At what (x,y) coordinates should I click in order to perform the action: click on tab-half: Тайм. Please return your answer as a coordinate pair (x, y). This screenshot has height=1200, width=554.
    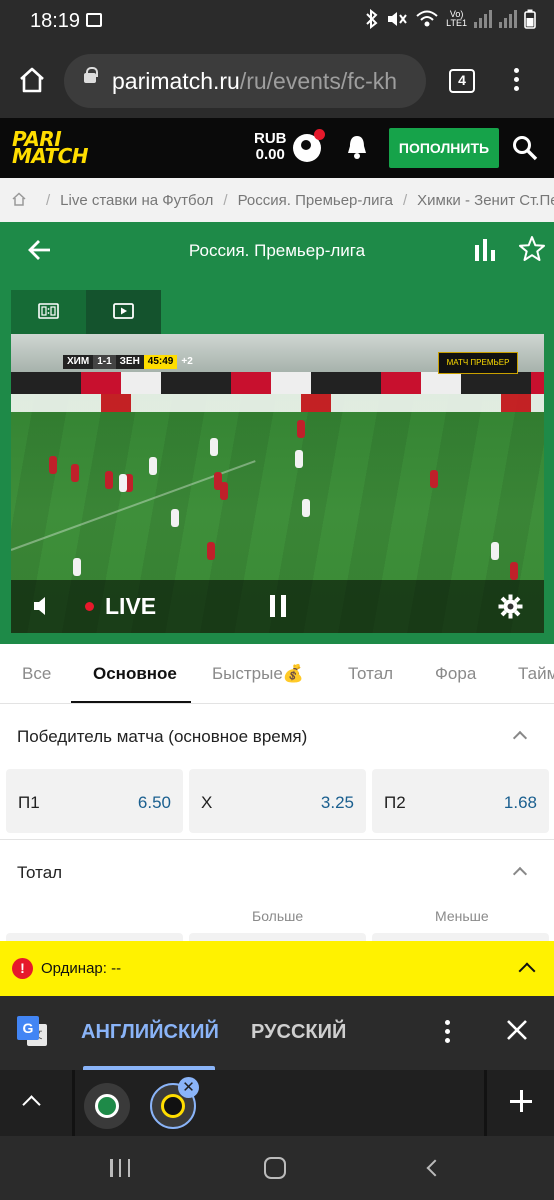
    Looking at the image, I should click on (536, 674).